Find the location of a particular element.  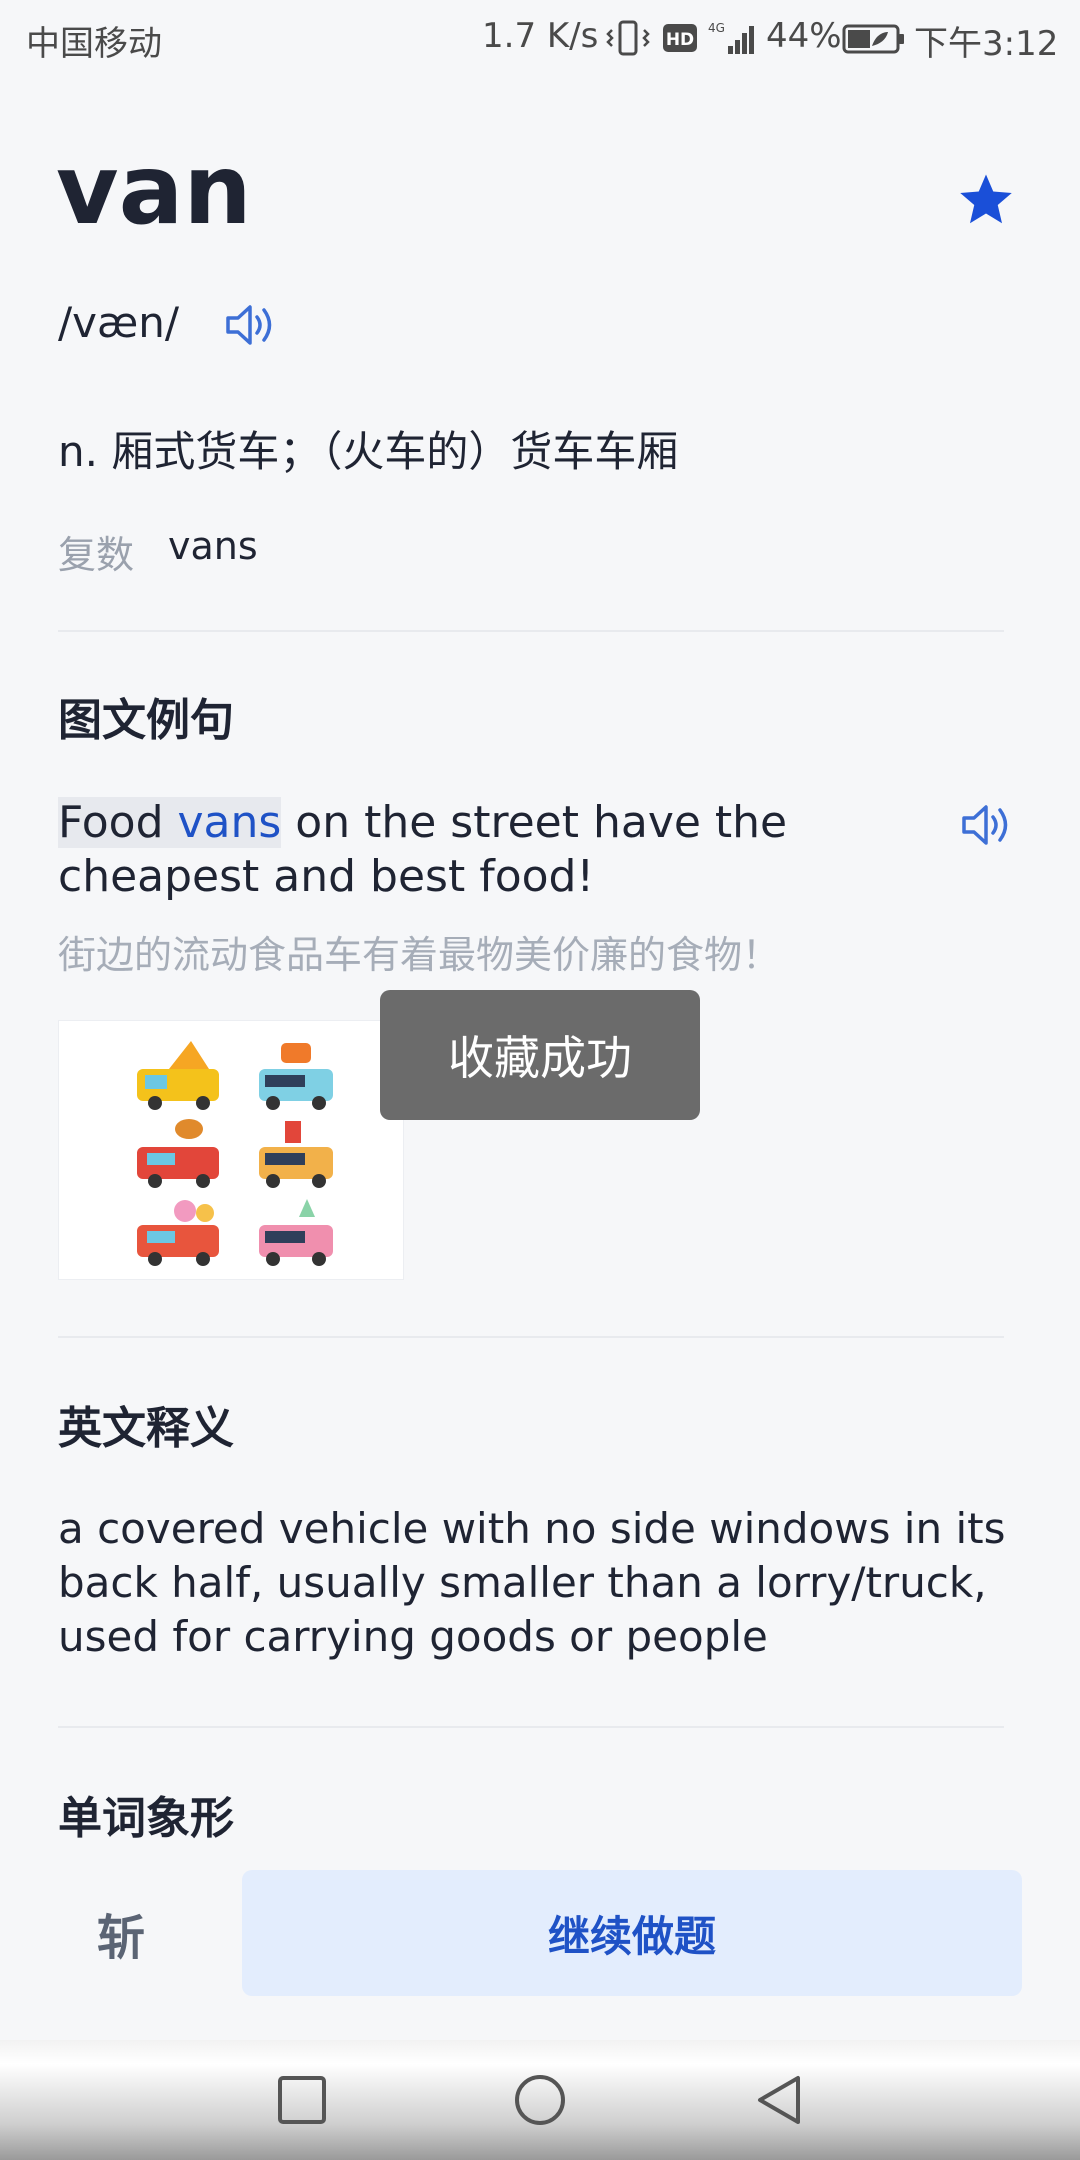

food-truck-blue is located at coordinates (296, 1076).